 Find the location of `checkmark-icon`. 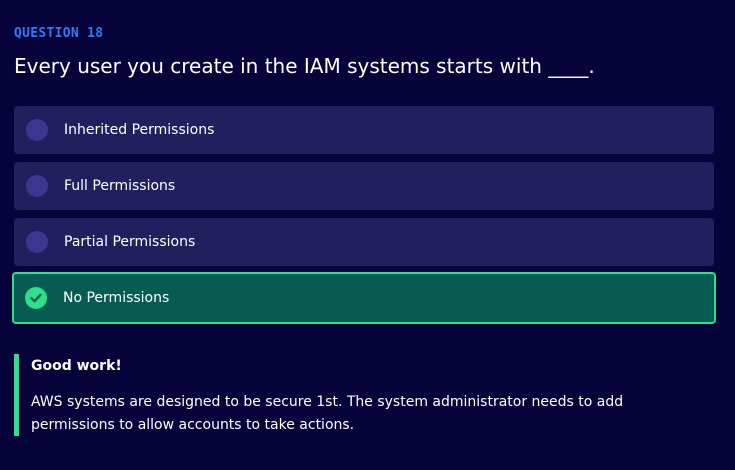

checkmark-icon is located at coordinates (36, 298).